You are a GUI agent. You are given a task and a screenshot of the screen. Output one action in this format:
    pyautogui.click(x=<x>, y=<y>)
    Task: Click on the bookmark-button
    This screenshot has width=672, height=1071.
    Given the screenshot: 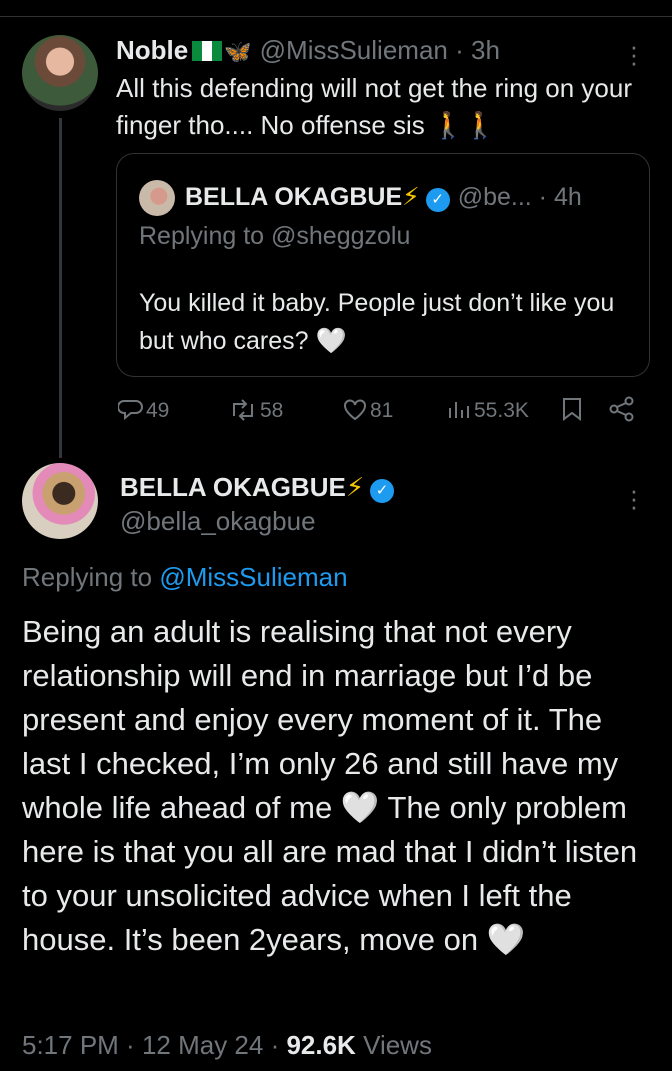 What is the action you would take?
    pyautogui.click(x=573, y=411)
    